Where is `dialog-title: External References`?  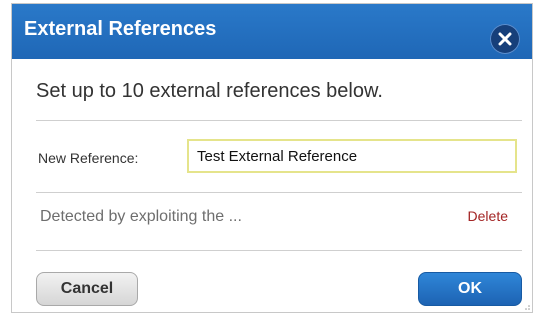
dialog-title: External References is located at coordinates (120, 29).